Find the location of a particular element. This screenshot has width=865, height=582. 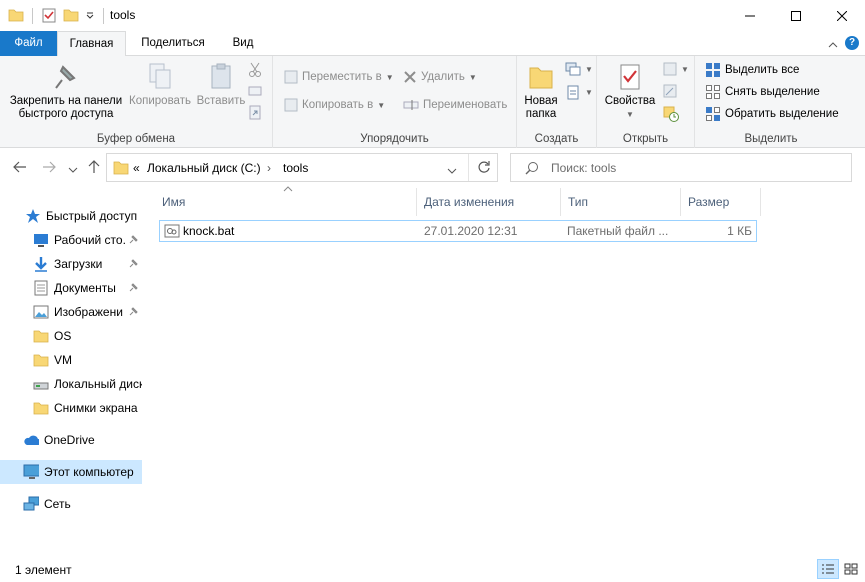

copy-to-button: Копировать в ▼ is located at coordinates (334, 105).